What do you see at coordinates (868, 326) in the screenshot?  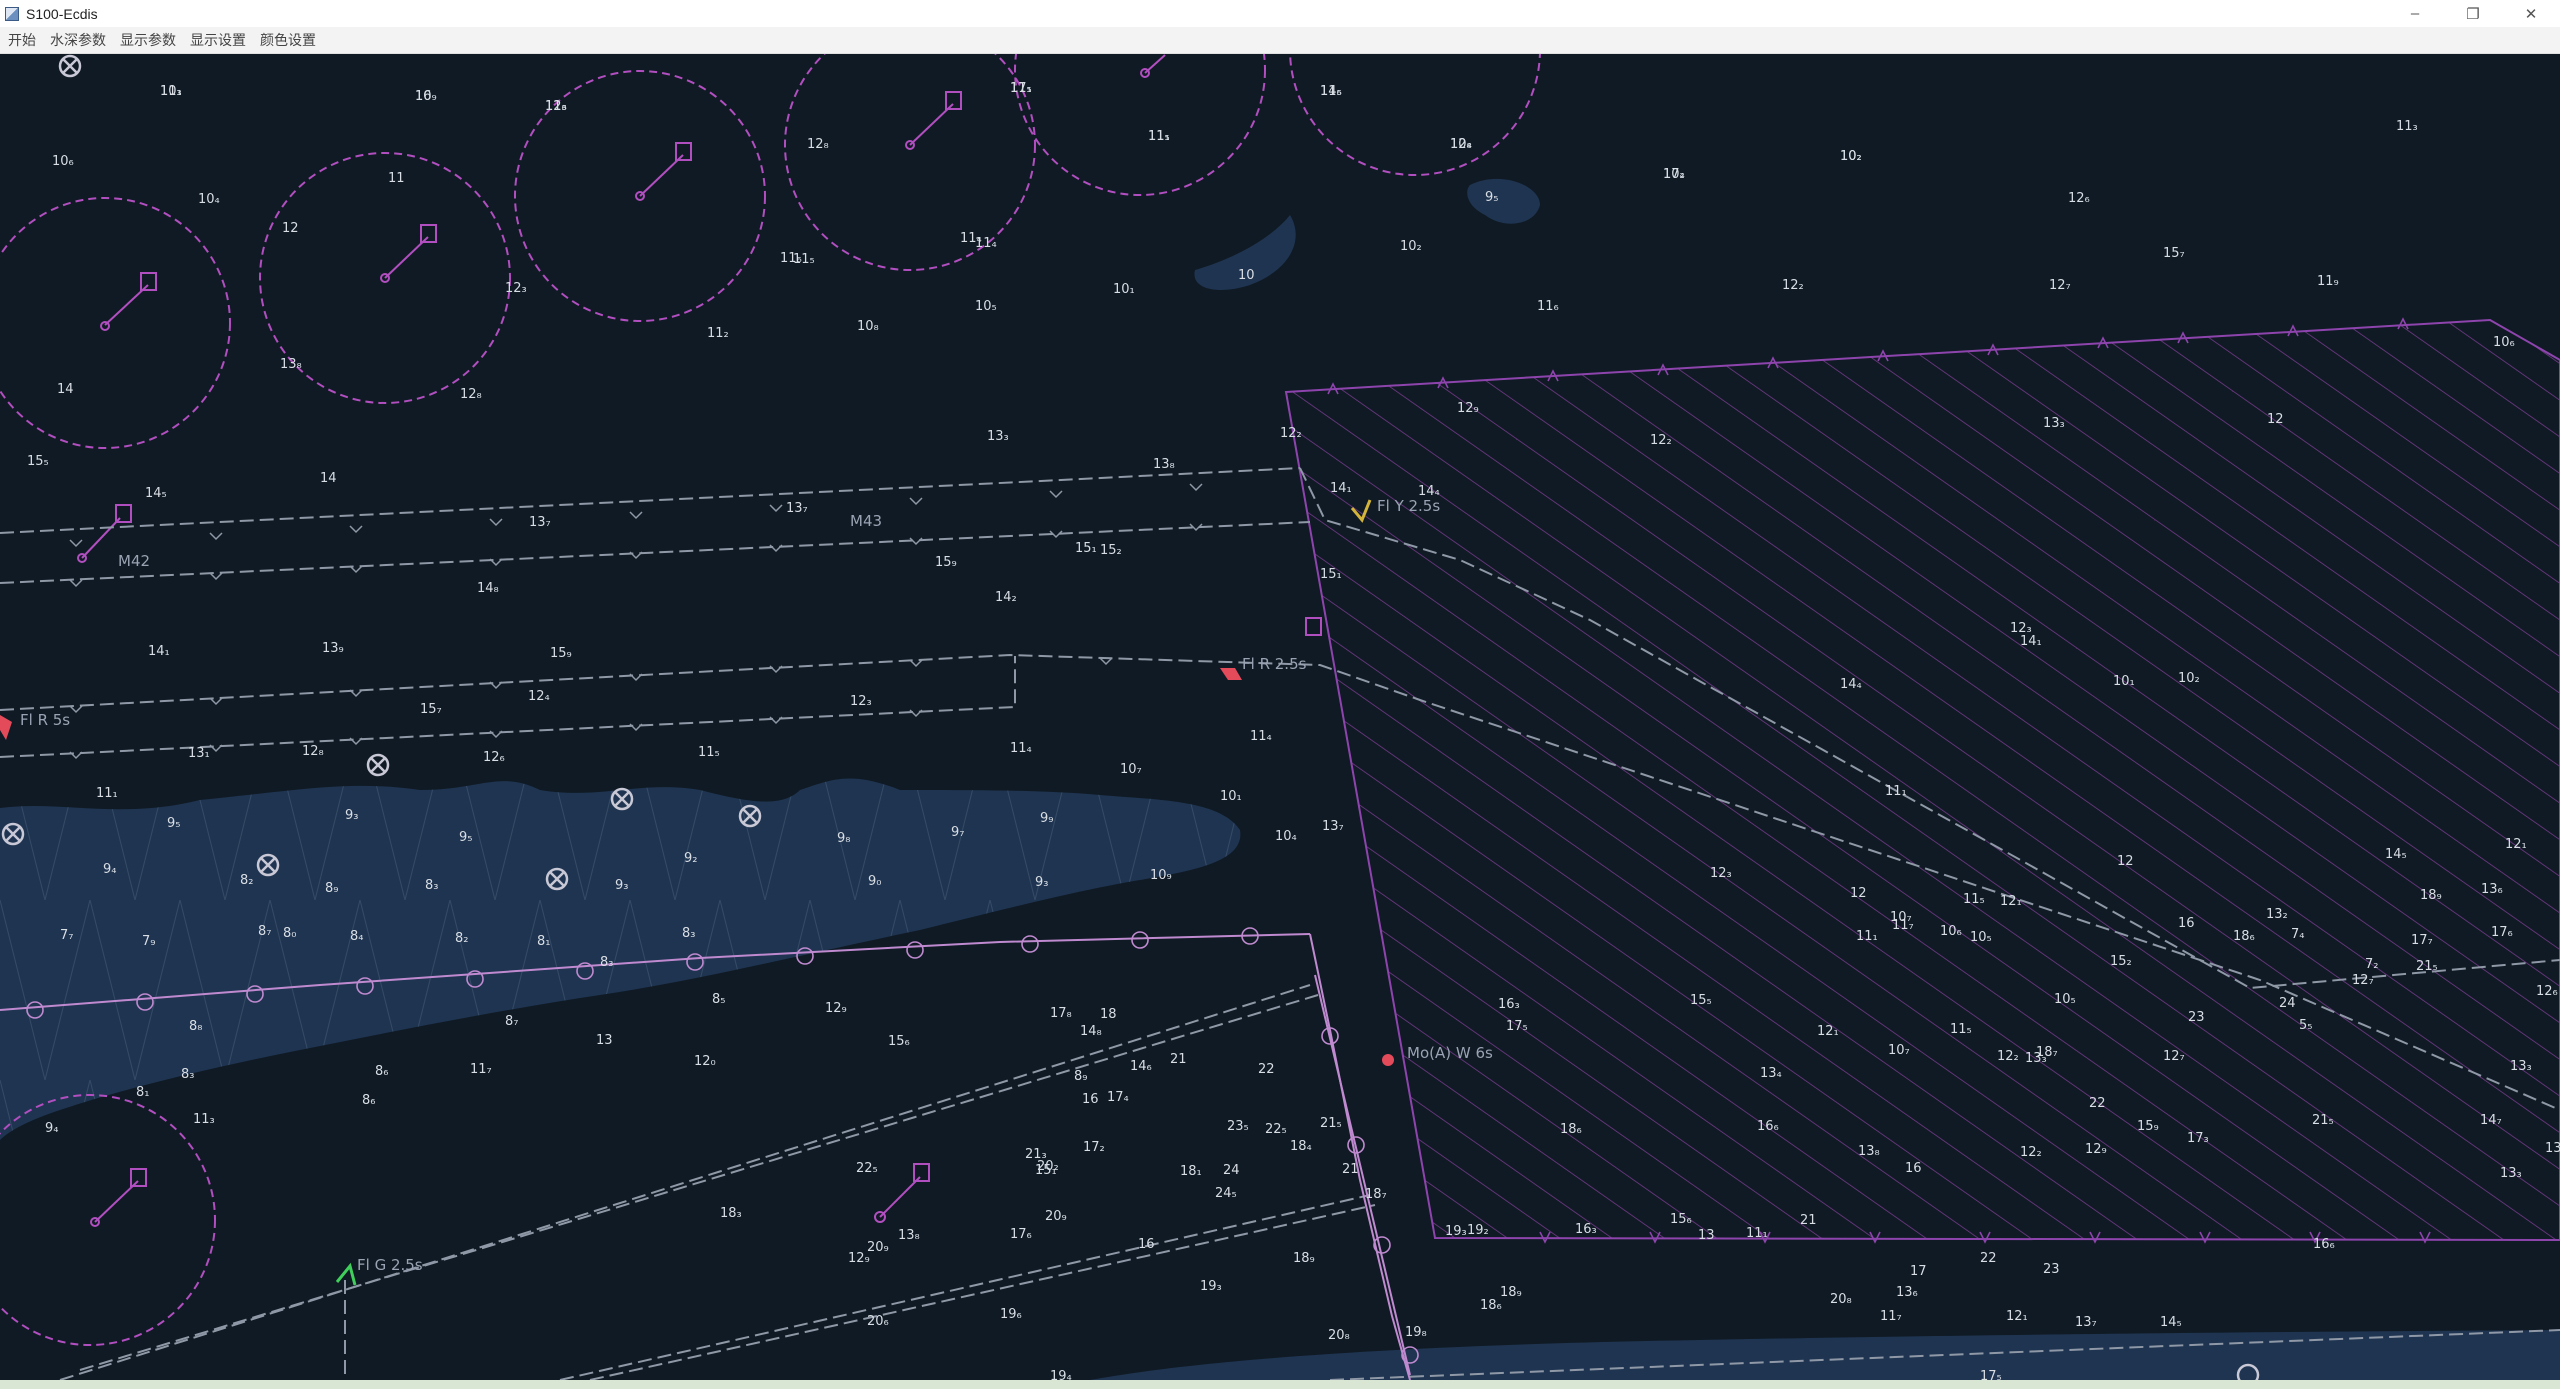 I see `sounding-label: 10₈` at bounding box center [868, 326].